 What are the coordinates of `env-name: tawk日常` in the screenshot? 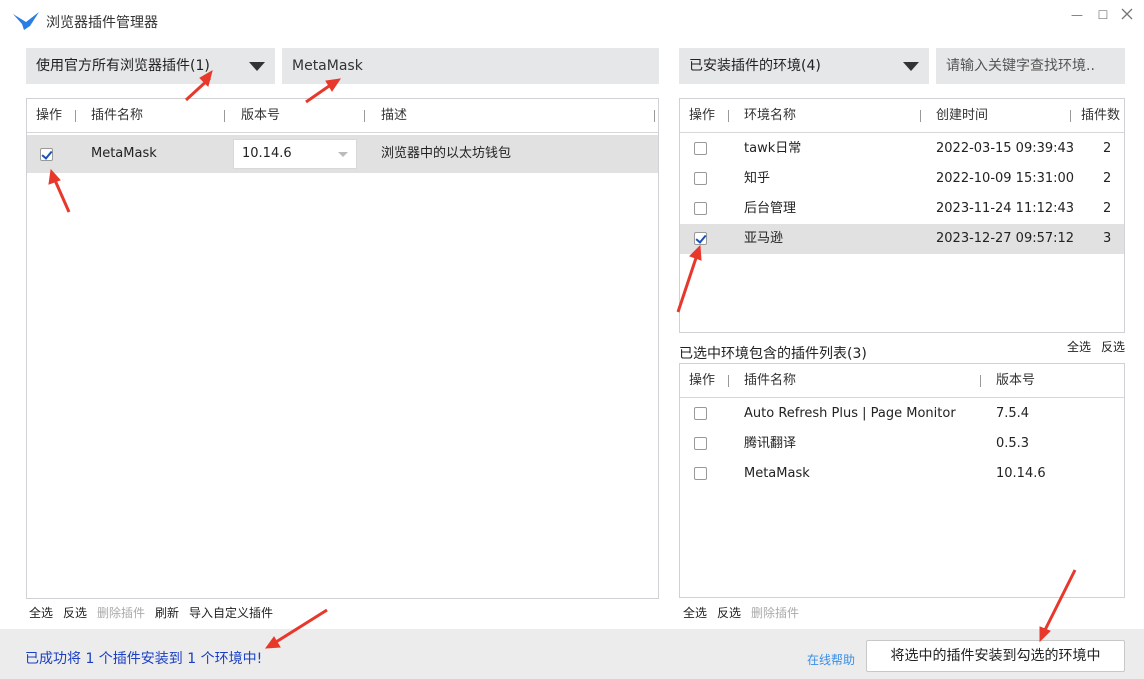 It's located at (773, 148).